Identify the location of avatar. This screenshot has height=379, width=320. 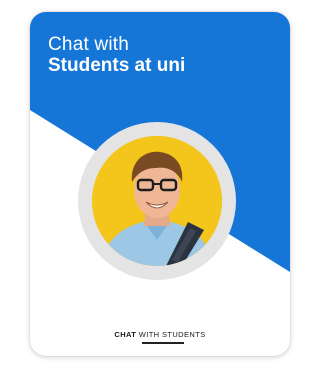
(157, 201).